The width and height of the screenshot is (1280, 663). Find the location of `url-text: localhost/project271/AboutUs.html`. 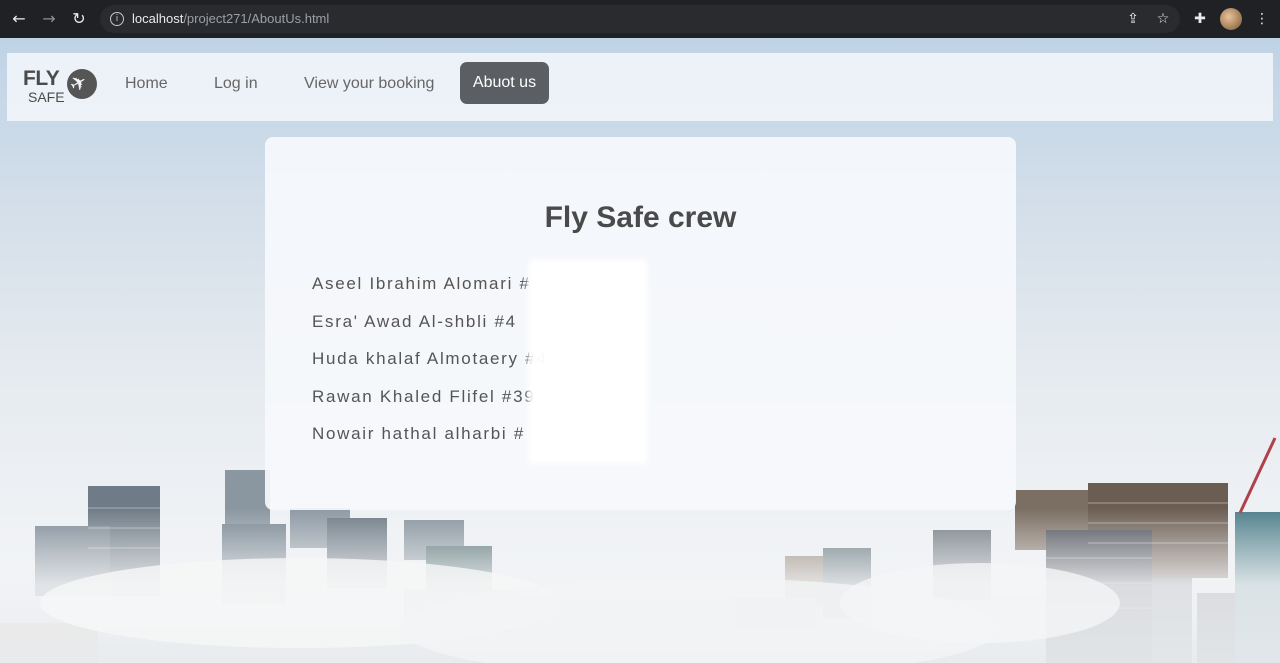

url-text: localhost/project271/AboutUs.html is located at coordinates (230, 18).